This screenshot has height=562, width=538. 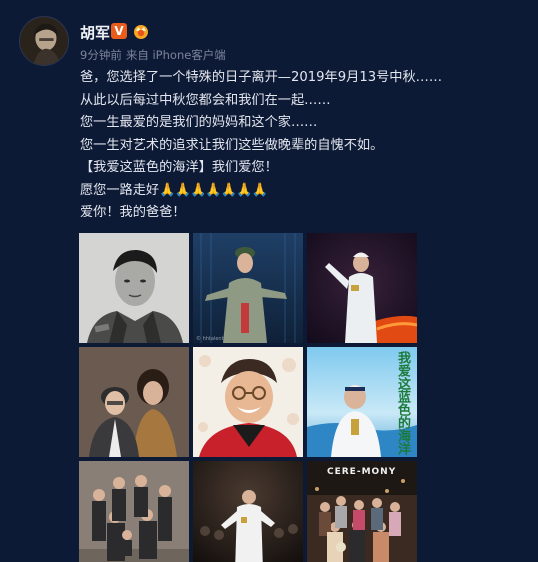 I want to click on post-line: 【我爱这蓝色的海洋】我们爱您！, so click(x=179, y=167).